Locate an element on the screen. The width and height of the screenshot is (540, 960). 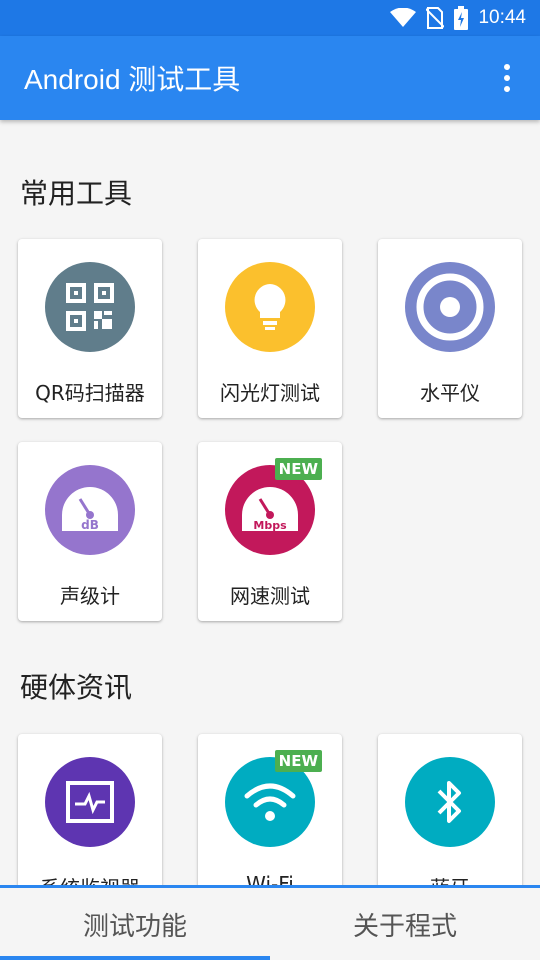
tool-card-speed-test: Mbps NEW 网速测试 is located at coordinates (270, 531).